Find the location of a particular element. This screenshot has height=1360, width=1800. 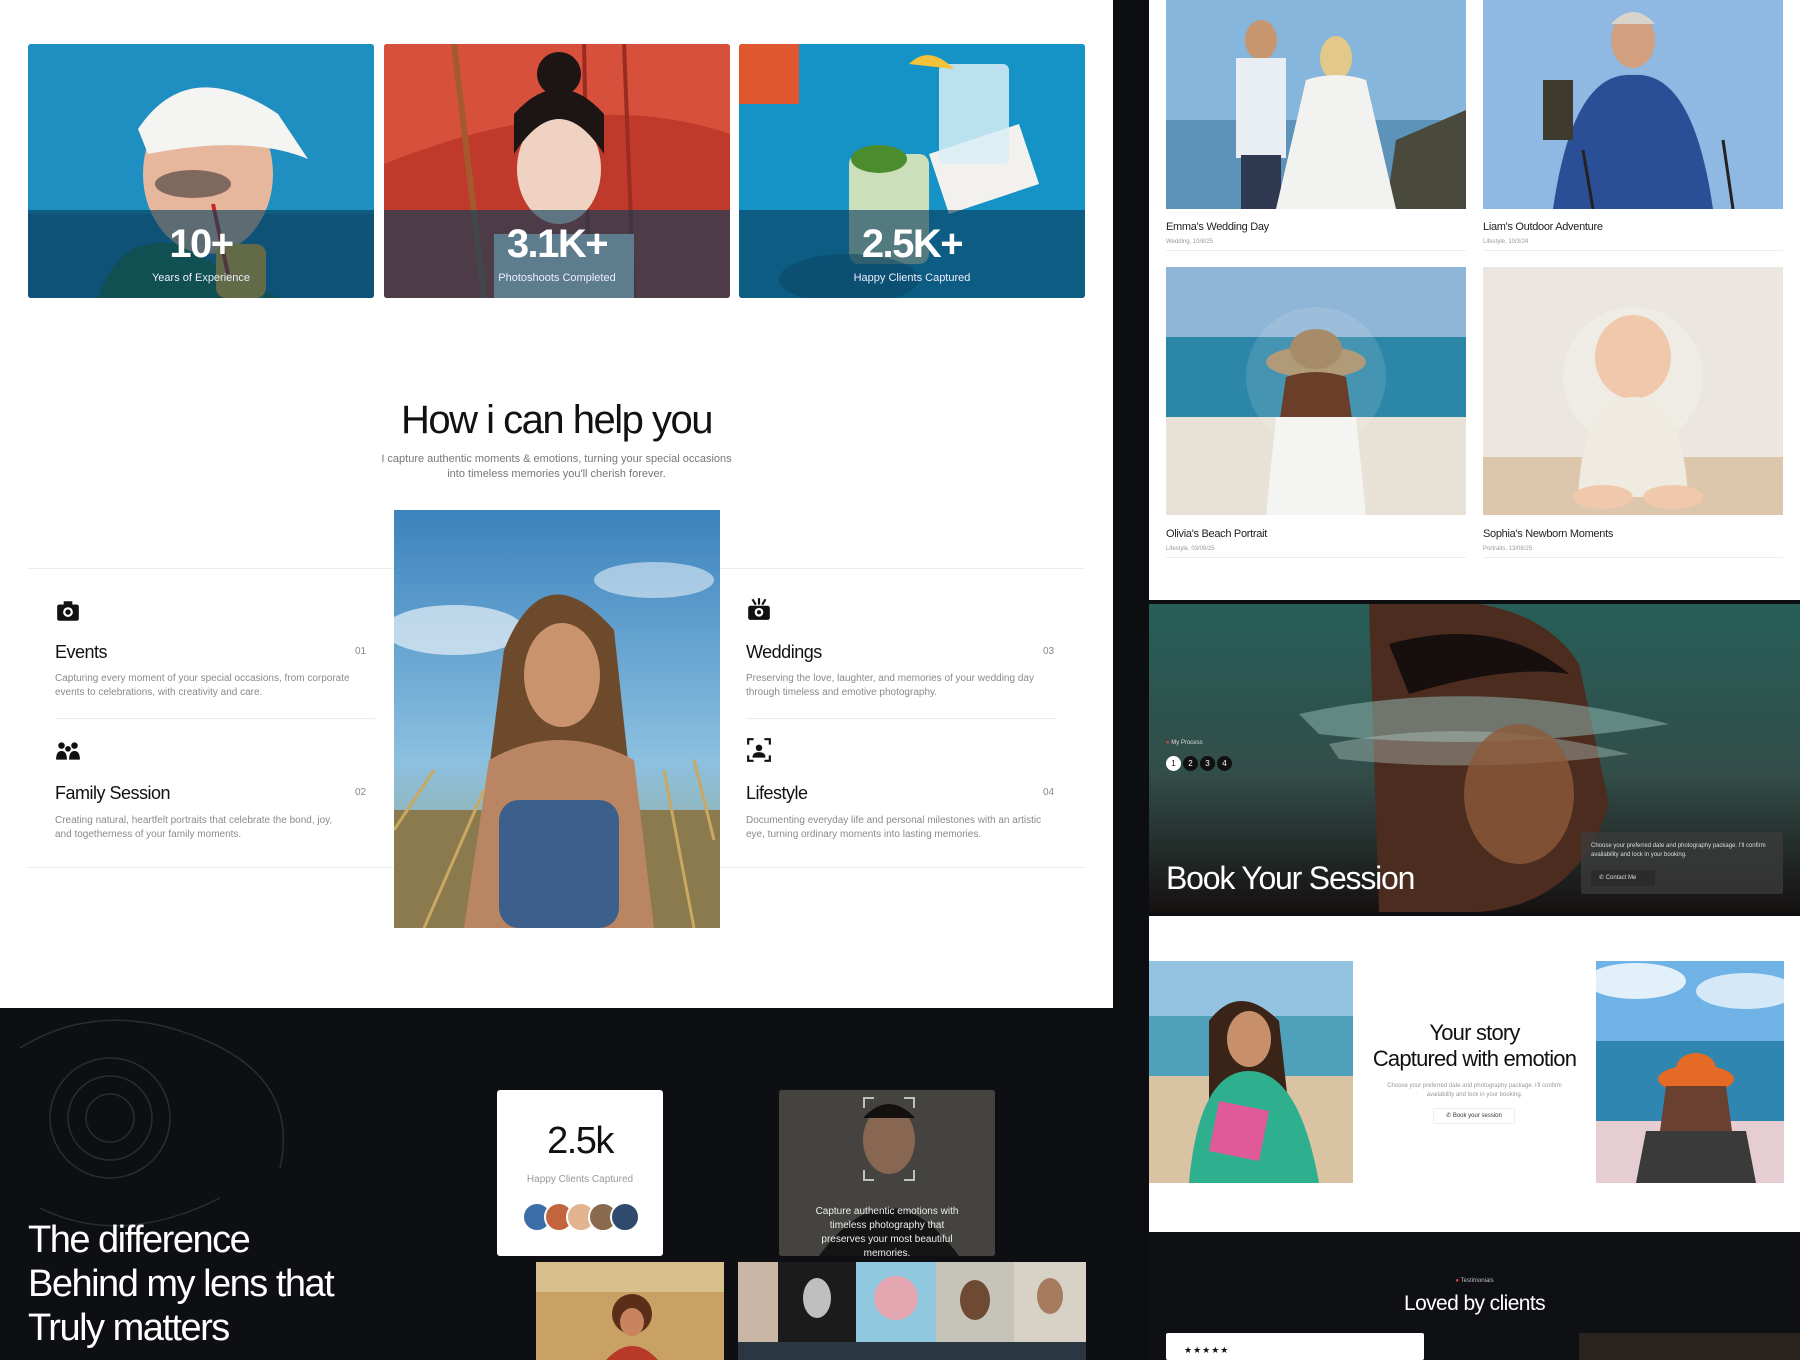

gallery-card-olivia is located at coordinates (1316, 391).